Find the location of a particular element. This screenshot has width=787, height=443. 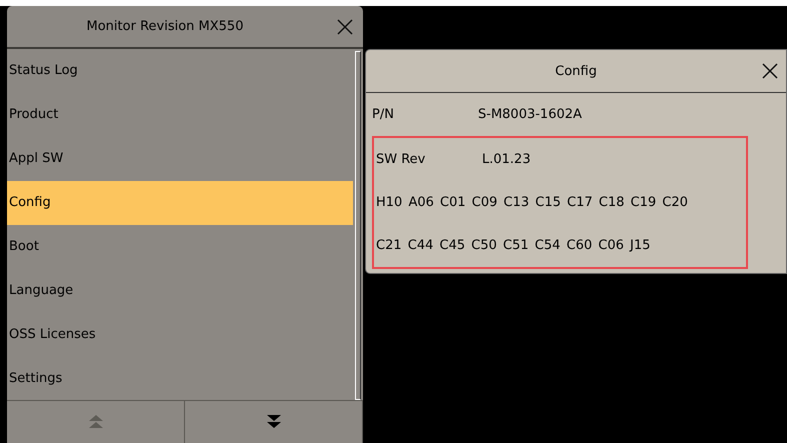

field-value: L.01.23 is located at coordinates (506, 159).